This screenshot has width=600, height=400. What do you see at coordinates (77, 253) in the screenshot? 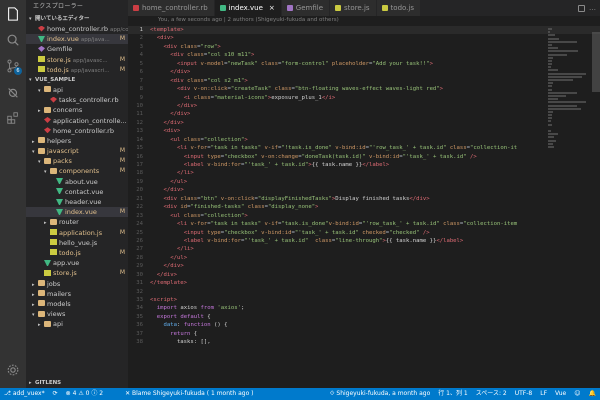
I see `file-item: todo.js M` at bounding box center [77, 253].